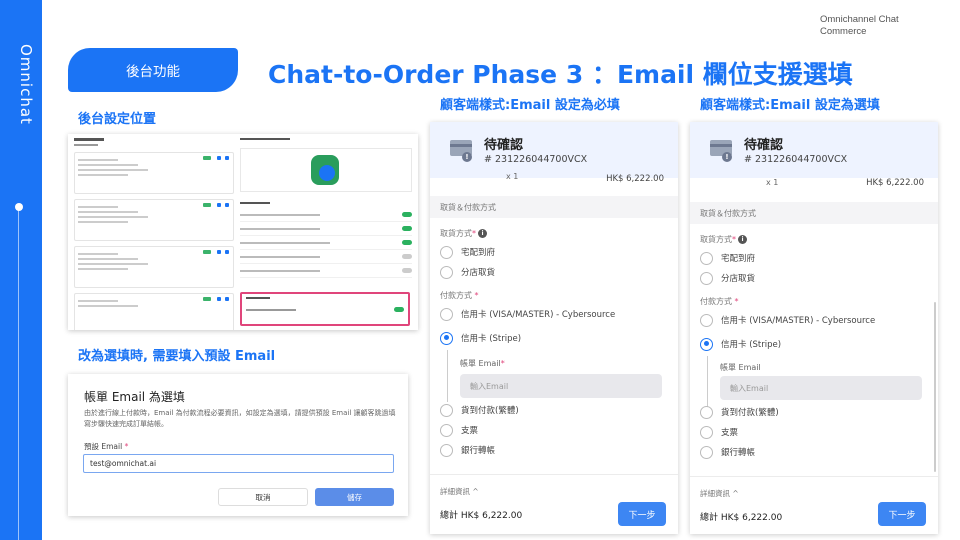 This screenshot has width=960, height=540. What do you see at coordinates (18, 375) in the screenshot?
I see `rail-divider` at bounding box center [18, 375].